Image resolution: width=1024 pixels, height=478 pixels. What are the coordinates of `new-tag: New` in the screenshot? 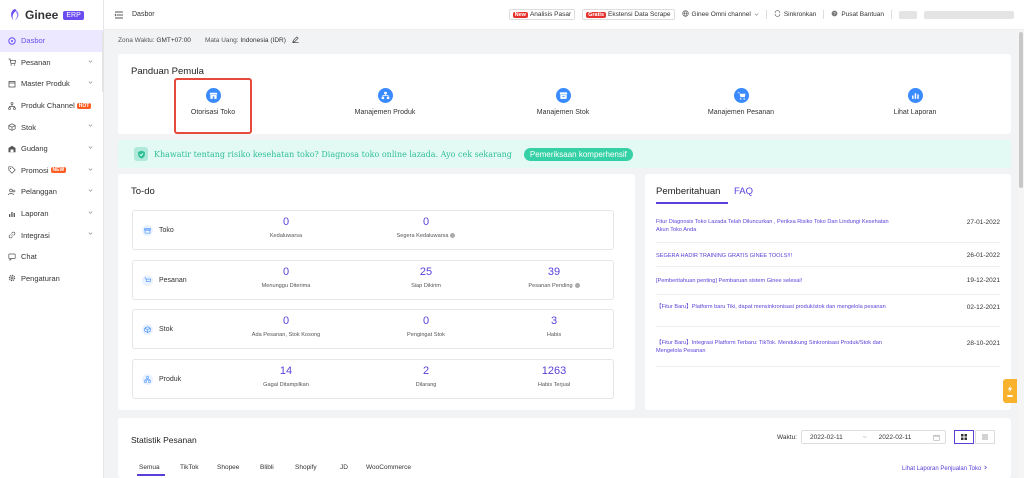 It's located at (520, 14).